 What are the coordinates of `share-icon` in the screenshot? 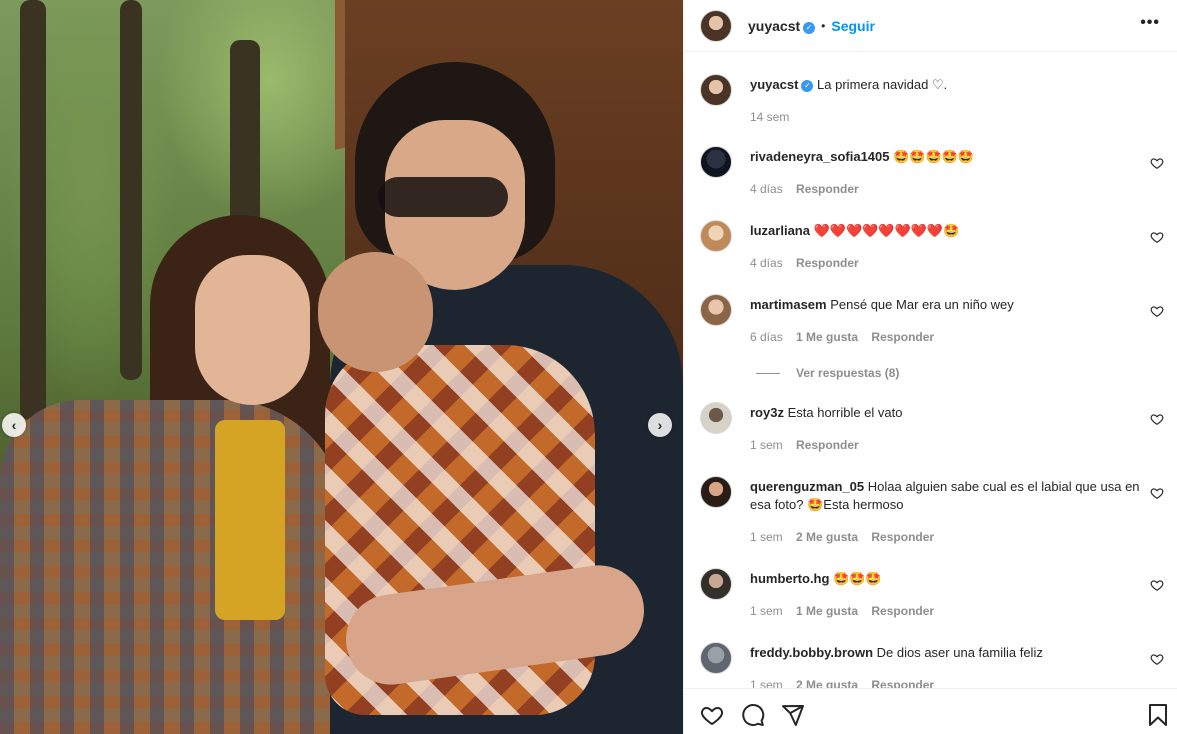 It's located at (793, 715).